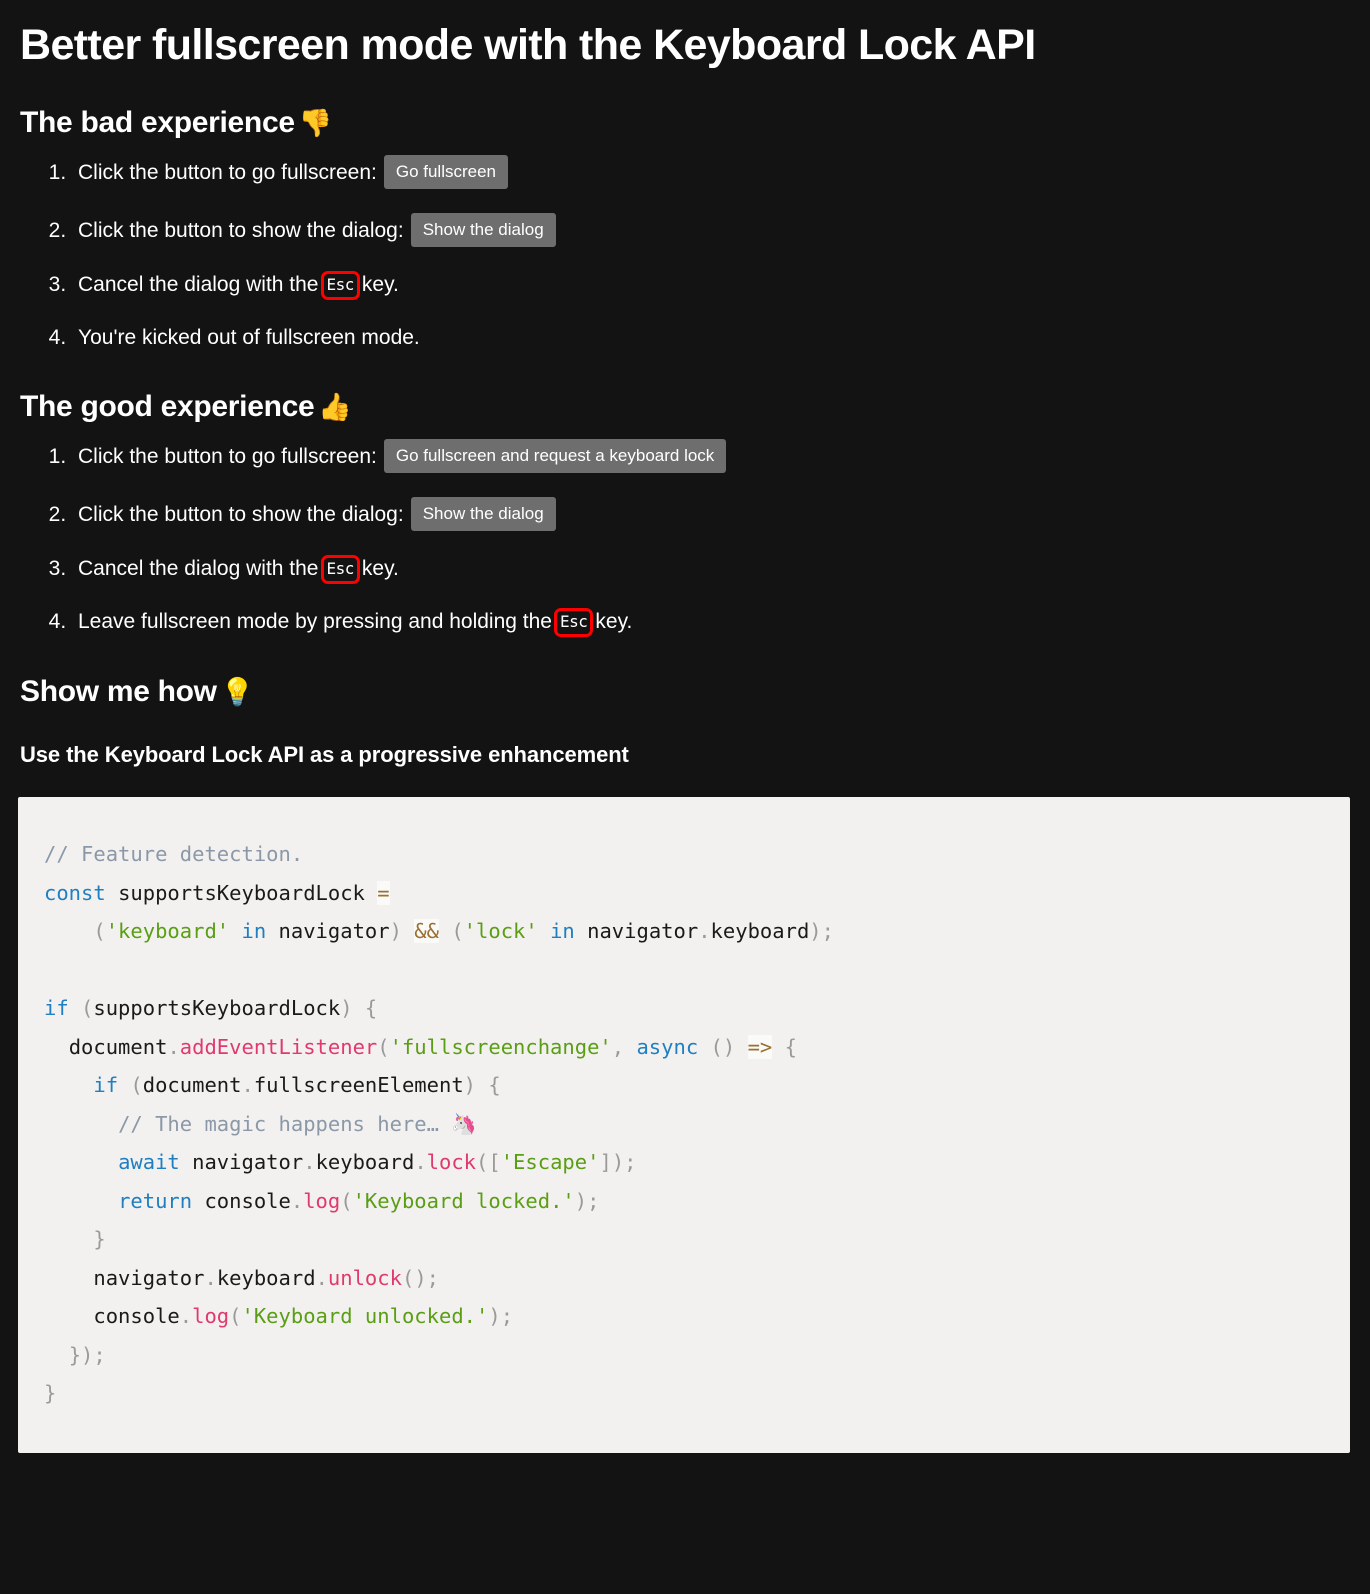  I want to click on section-heading-bad: The bad experience 👎, so click(685, 122).